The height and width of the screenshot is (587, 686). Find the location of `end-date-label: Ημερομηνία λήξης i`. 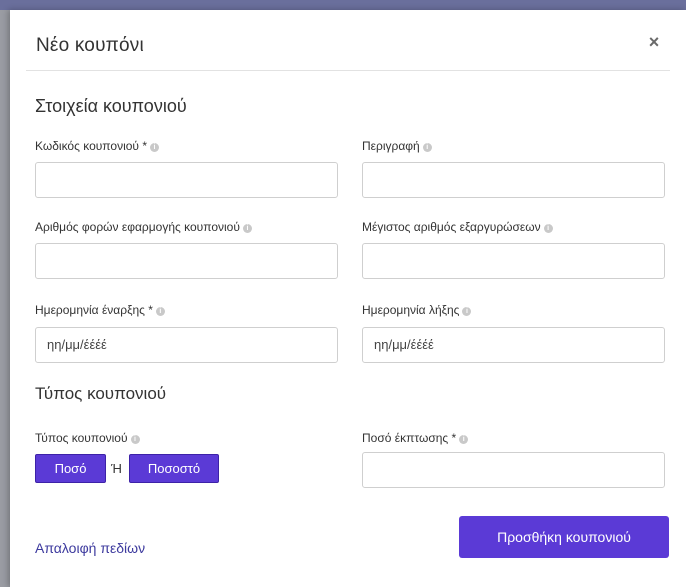

end-date-label: Ημερομηνία λήξης i is located at coordinates (417, 310).